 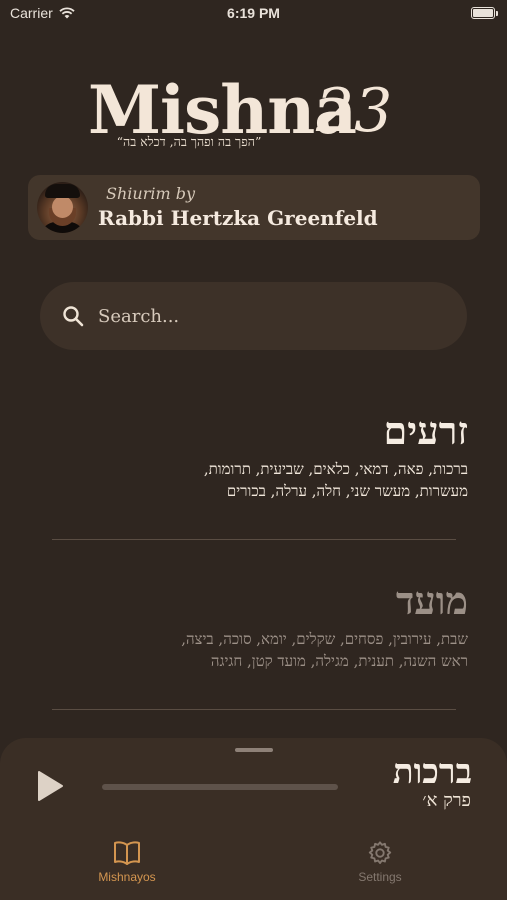 I want to click on tab-bar: Mishnayos Settings, so click(x=253, y=867).